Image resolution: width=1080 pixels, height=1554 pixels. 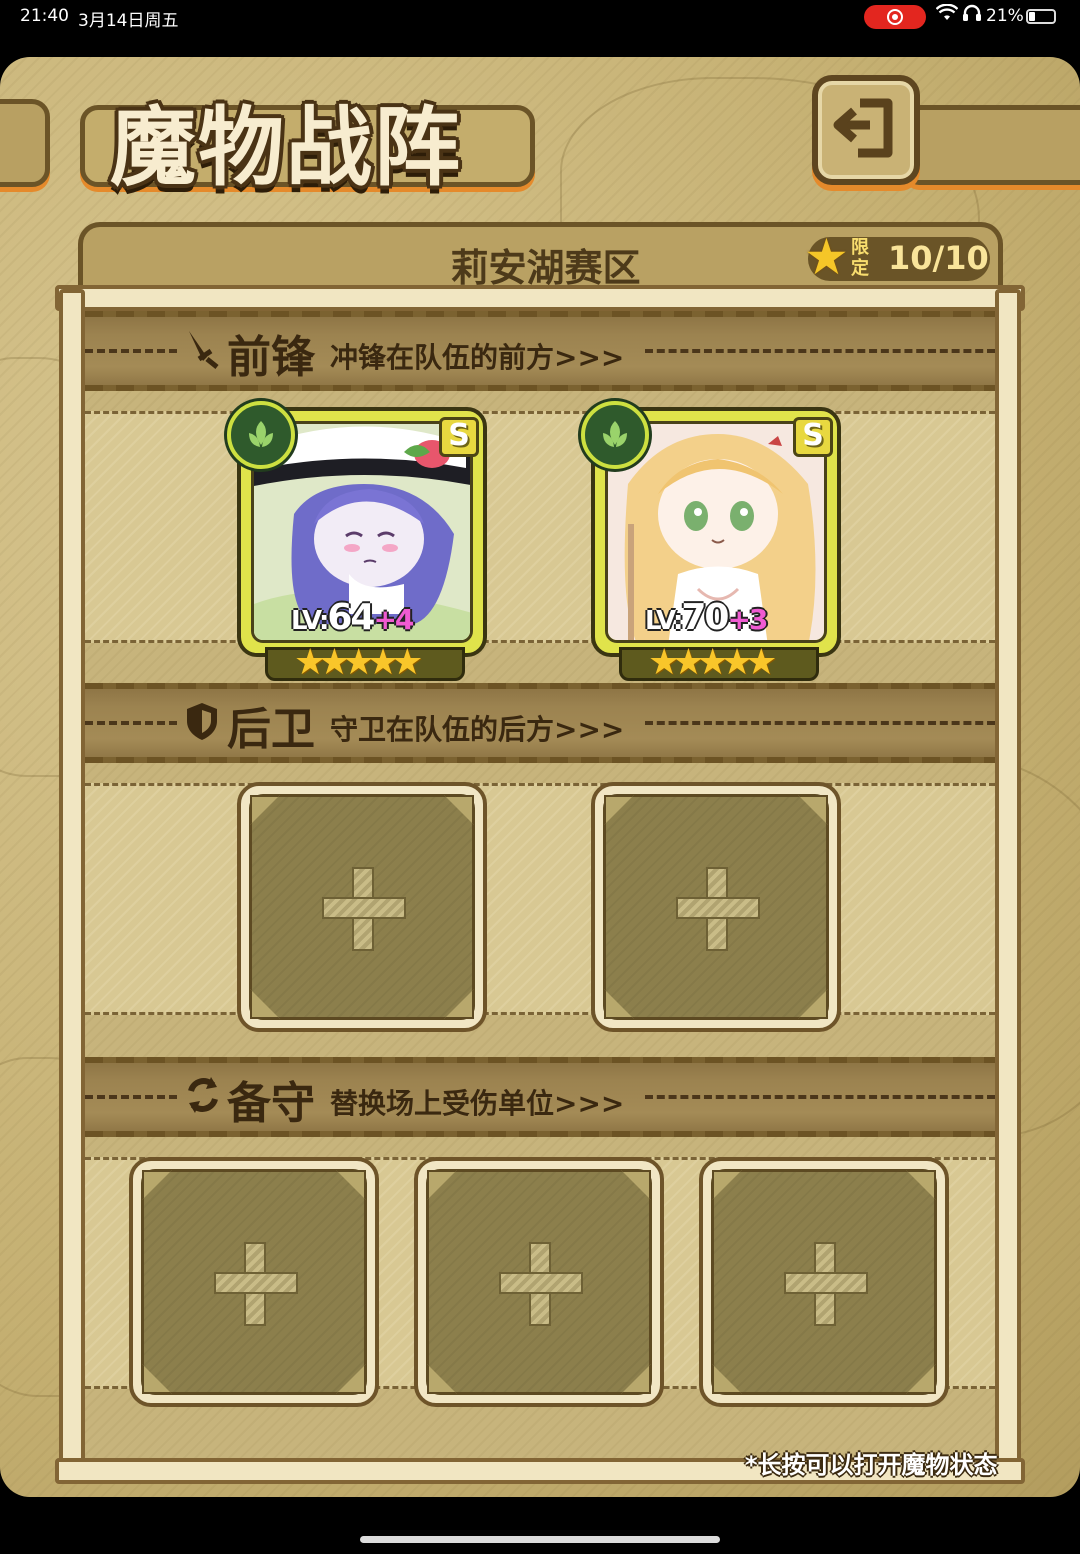 What do you see at coordinates (271, 729) in the screenshot?
I see `section-back-title: 后卫` at bounding box center [271, 729].